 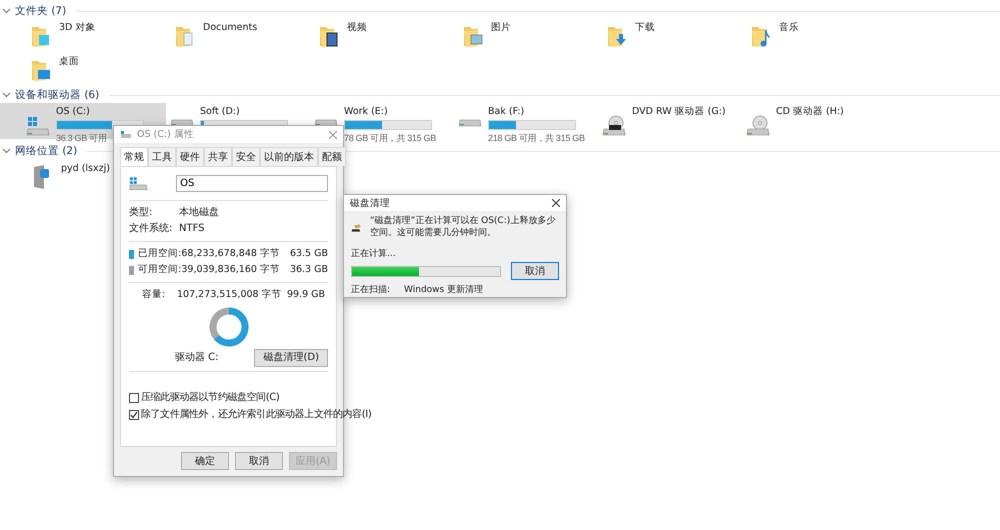 I want to click on item-name: 图片, so click(x=501, y=28).